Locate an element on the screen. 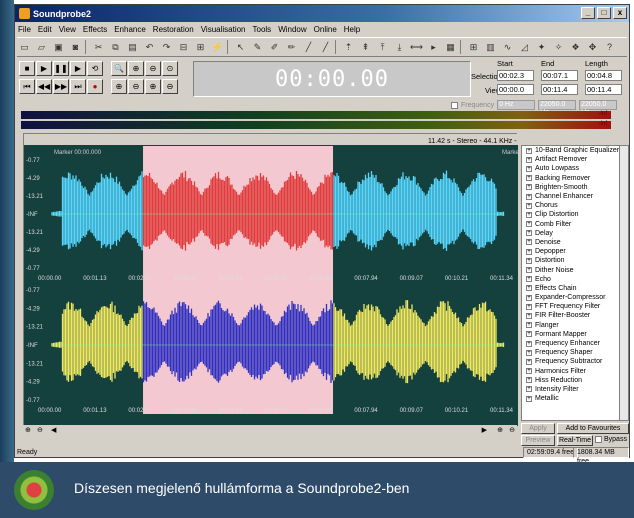 The height and width of the screenshot is (518, 634). brush-icon: ✏ is located at coordinates (291, 47).